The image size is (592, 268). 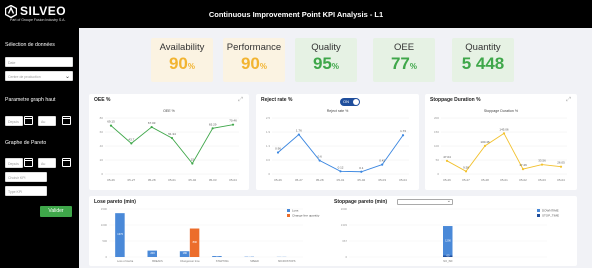 What do you see at coordinates (254, 261) in the screenshot?
I see `x-tick-label: SPEED` at bounding box center [254, 261].